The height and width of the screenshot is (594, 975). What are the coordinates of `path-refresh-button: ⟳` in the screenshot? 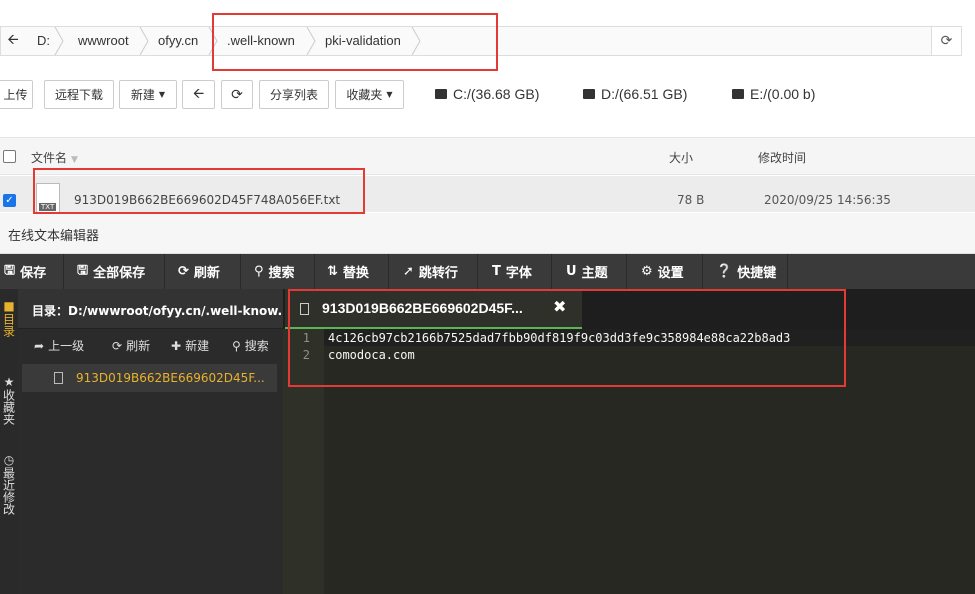 It's located at (946, 41).